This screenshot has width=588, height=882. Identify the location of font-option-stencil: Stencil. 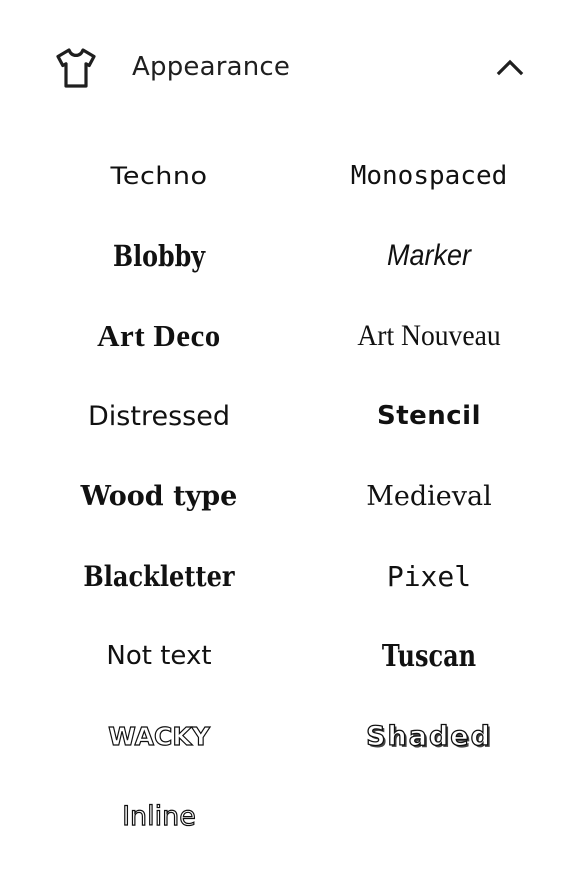
(429, 416).